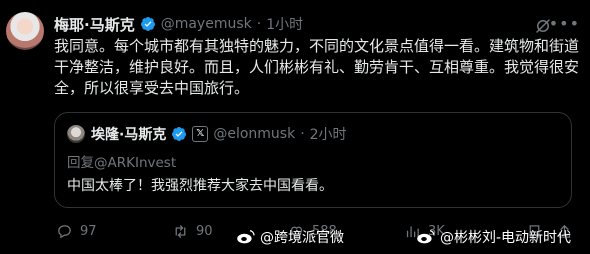 This screenshot has height=254, width=590. Describe the element at coordinates (64, 231) in the screenshot. I see `reply-icon` at that location.